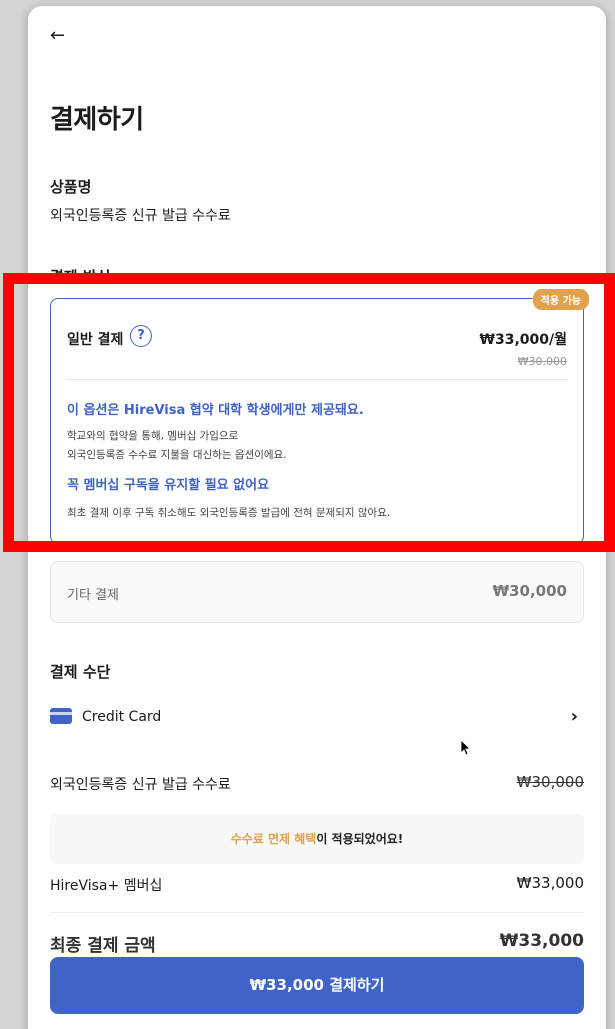 This screenshot has height=1029, width=615. I want to click on option-description-line1: 학교와의 협약을 통해, 멤버십 가입으로, so click(153, 436).